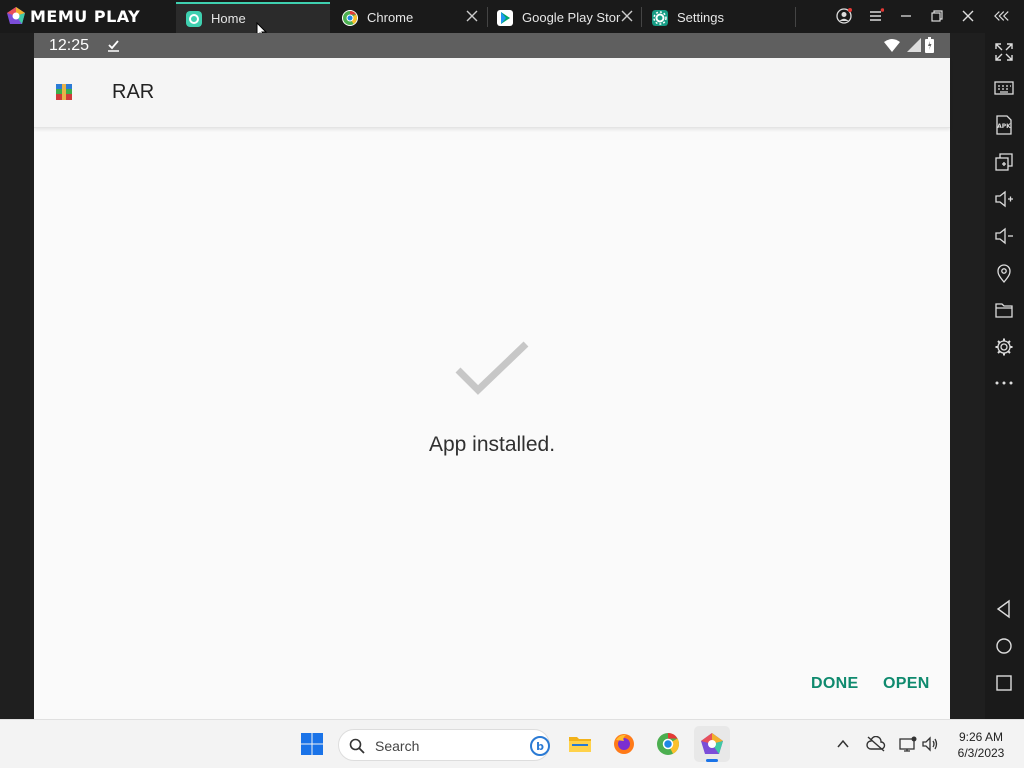  I want to click on tab-label: Google Play Stor, so click(571, 17).